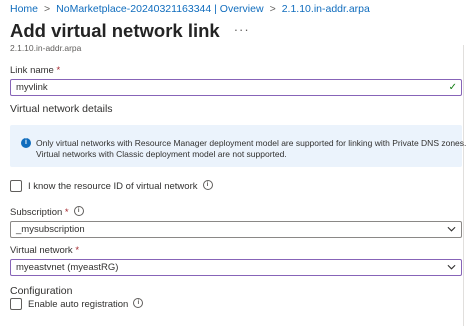 The width and height of the screenshot is (474, 326). I want to click on panel-divider, so click(463, 185).